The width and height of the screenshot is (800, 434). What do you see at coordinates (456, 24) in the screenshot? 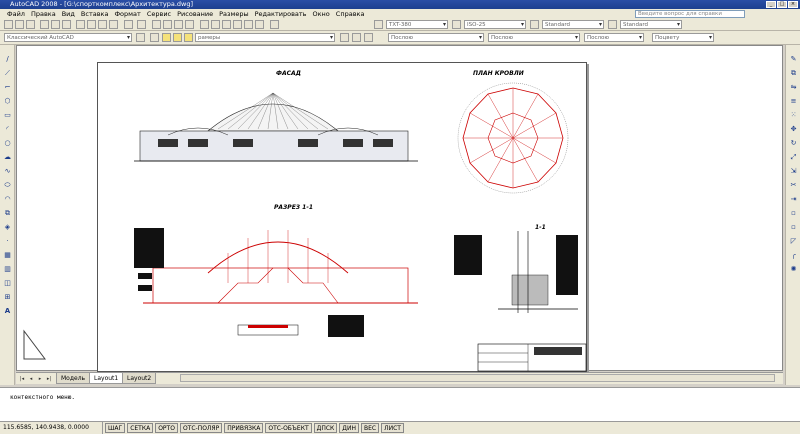
I see `dim-style-icon` at bounding box center [456, 24].